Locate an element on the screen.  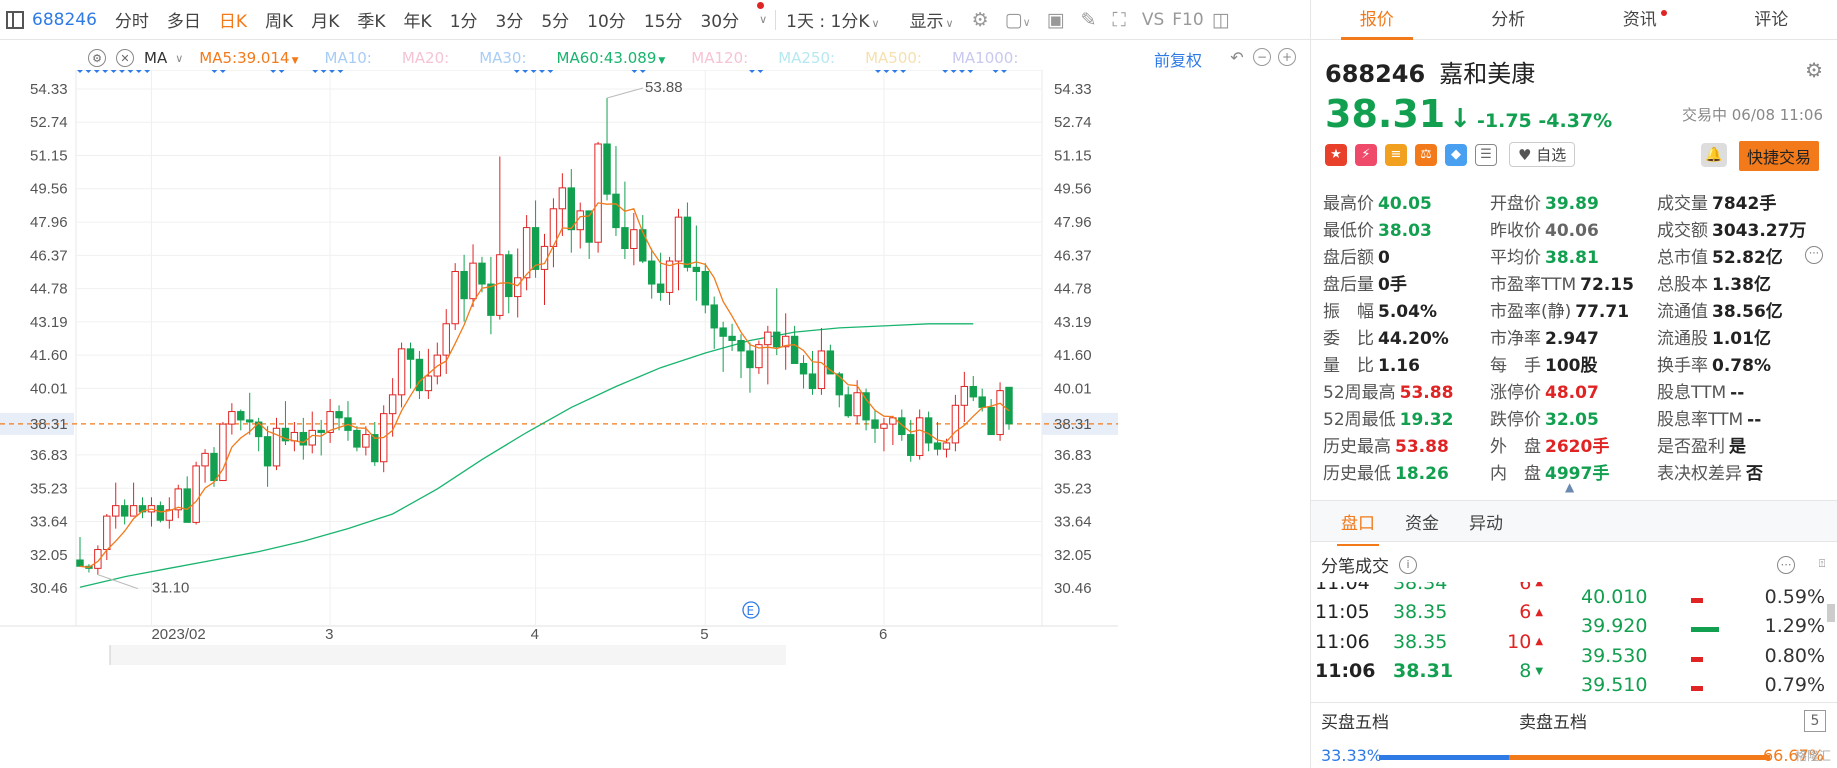
collapse-icon: ⍐ is located at coordinates (1822, 565).